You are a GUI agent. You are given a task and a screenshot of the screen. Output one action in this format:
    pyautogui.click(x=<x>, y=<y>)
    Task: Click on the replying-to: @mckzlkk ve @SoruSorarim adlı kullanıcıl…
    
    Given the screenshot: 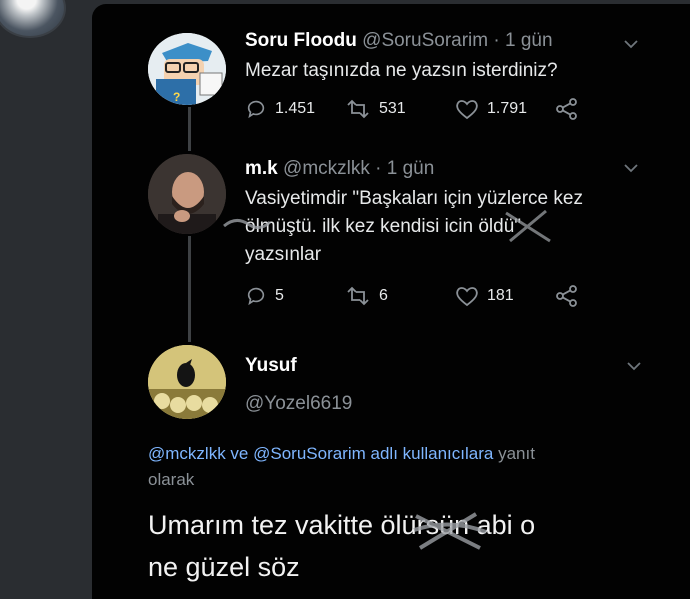 What is the action you would take?
    pyautogui.click(x=403, y=467)
    